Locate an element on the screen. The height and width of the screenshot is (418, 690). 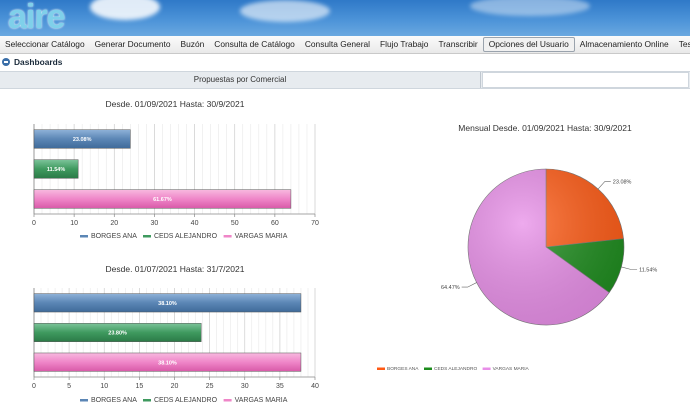
breadcrumb: Dashboards is located at coordinates (345, 62).